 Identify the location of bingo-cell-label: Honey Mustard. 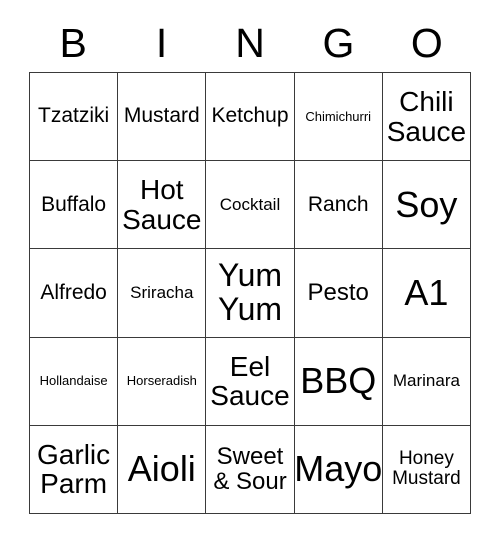
(426, 469).